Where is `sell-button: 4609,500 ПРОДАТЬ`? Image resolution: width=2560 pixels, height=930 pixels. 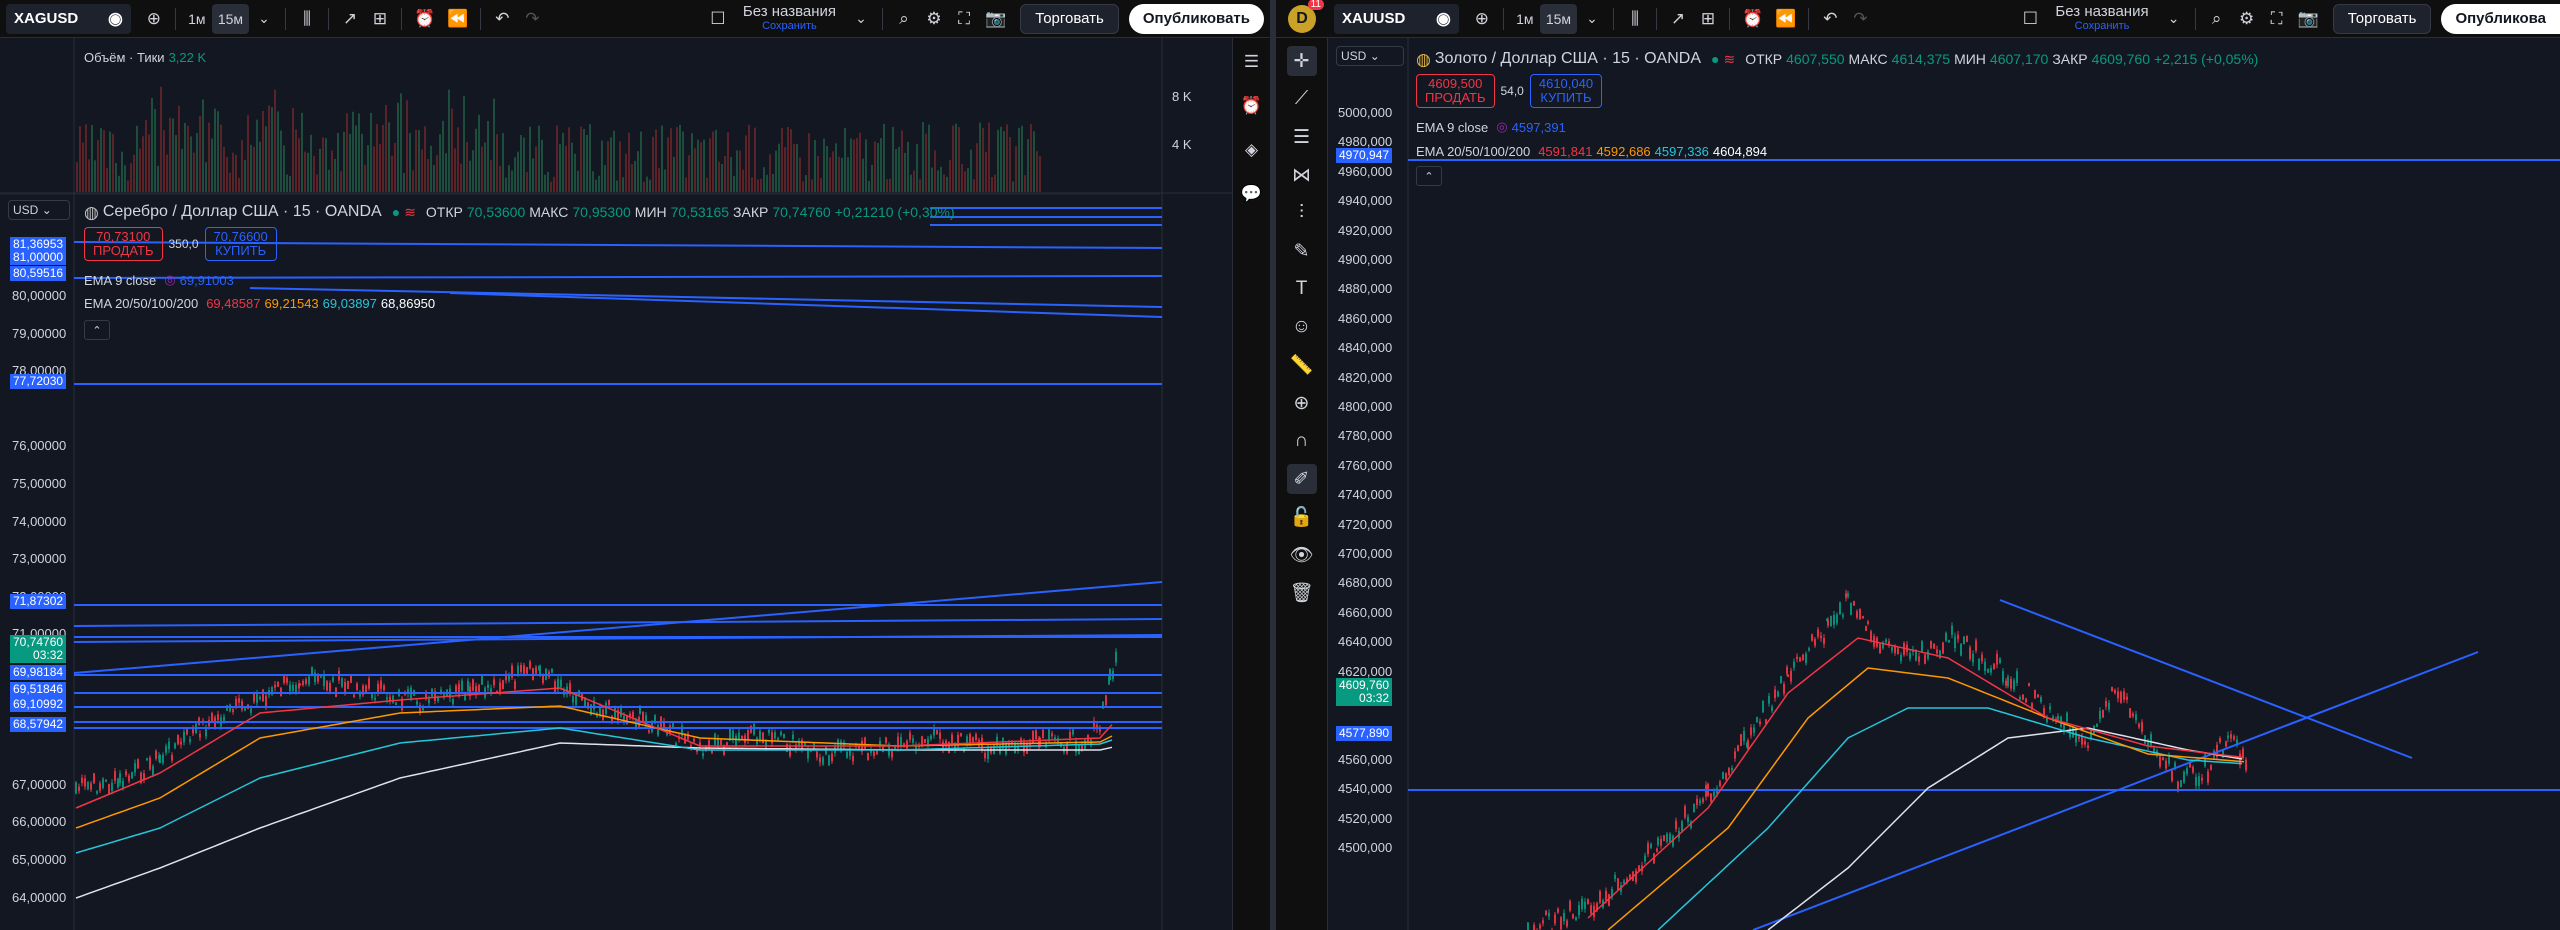
sell-button: 4609,500 ПРОДАТЬ is located at coordinates (1455, 91).